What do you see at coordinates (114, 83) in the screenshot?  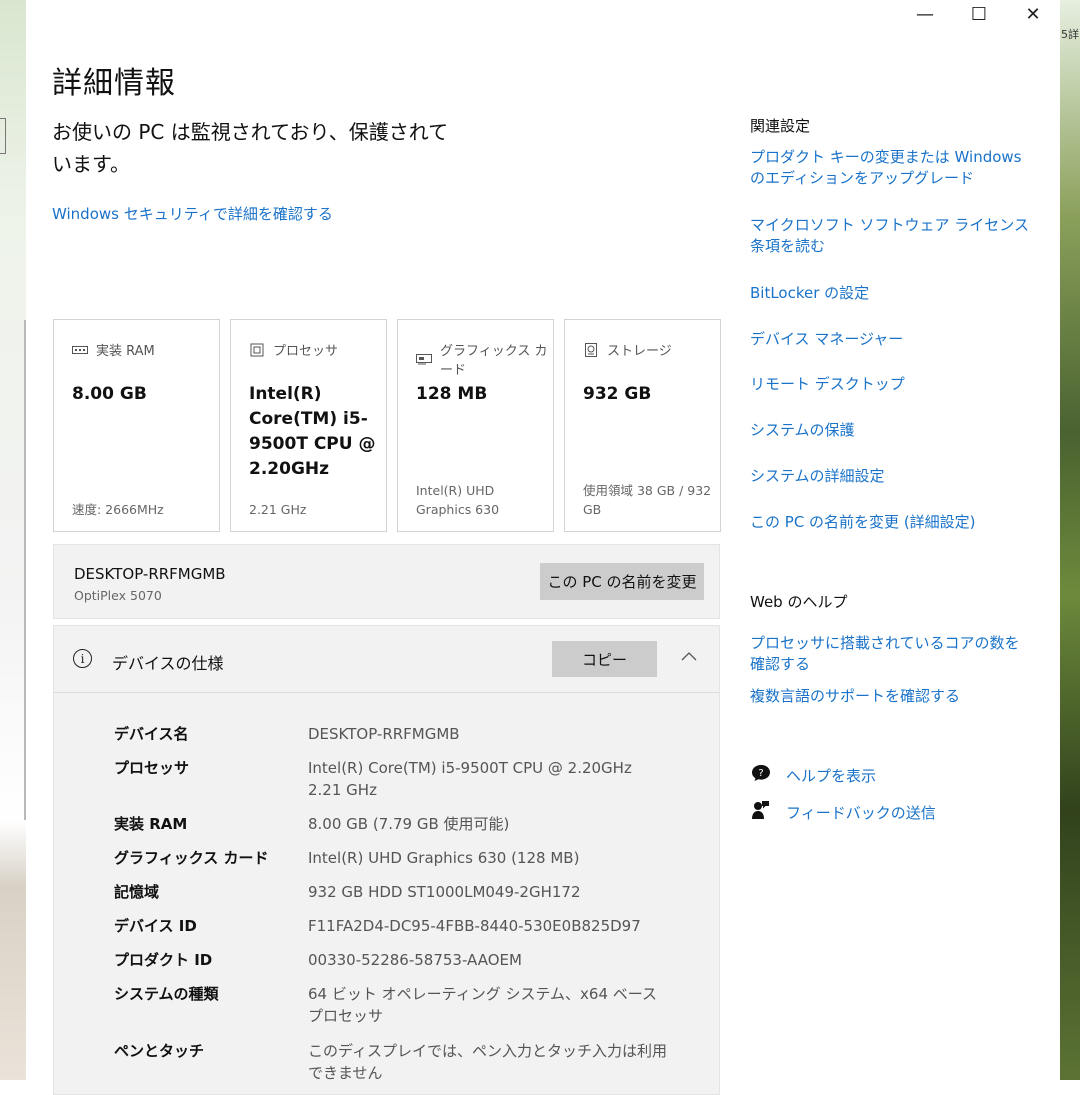 I see `page-title: 詳細情報` at bounding box center [114, 83].